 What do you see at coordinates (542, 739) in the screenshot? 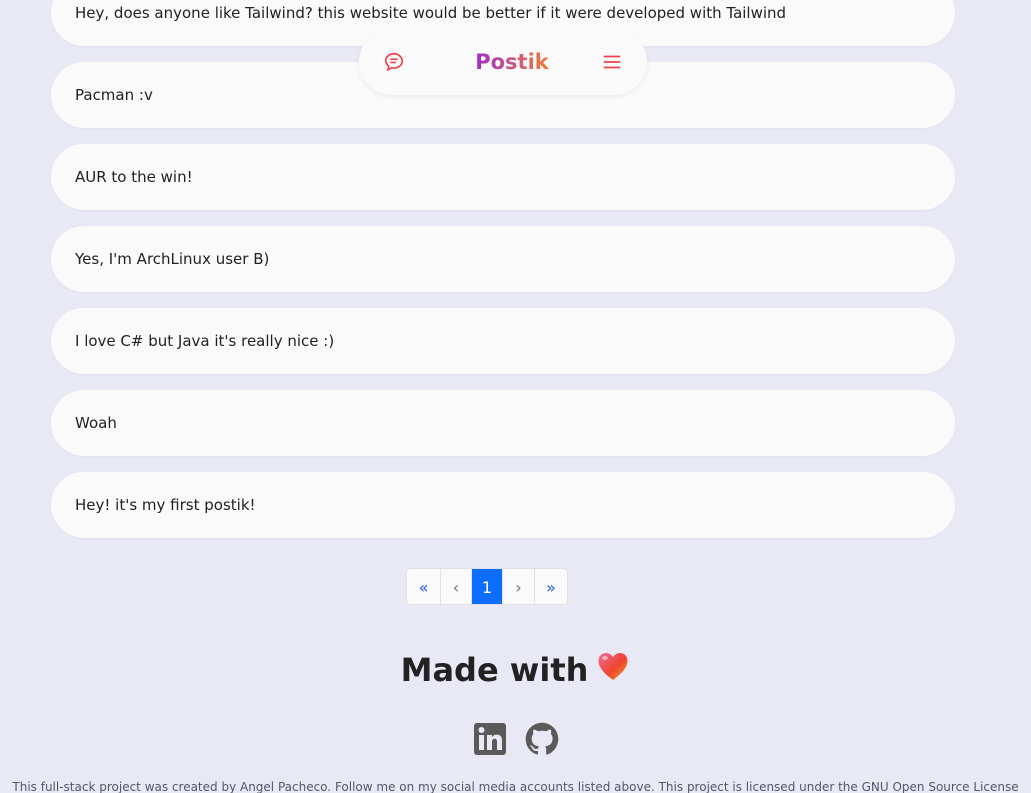
I see `github-icon` at bounding box center [542, 739].